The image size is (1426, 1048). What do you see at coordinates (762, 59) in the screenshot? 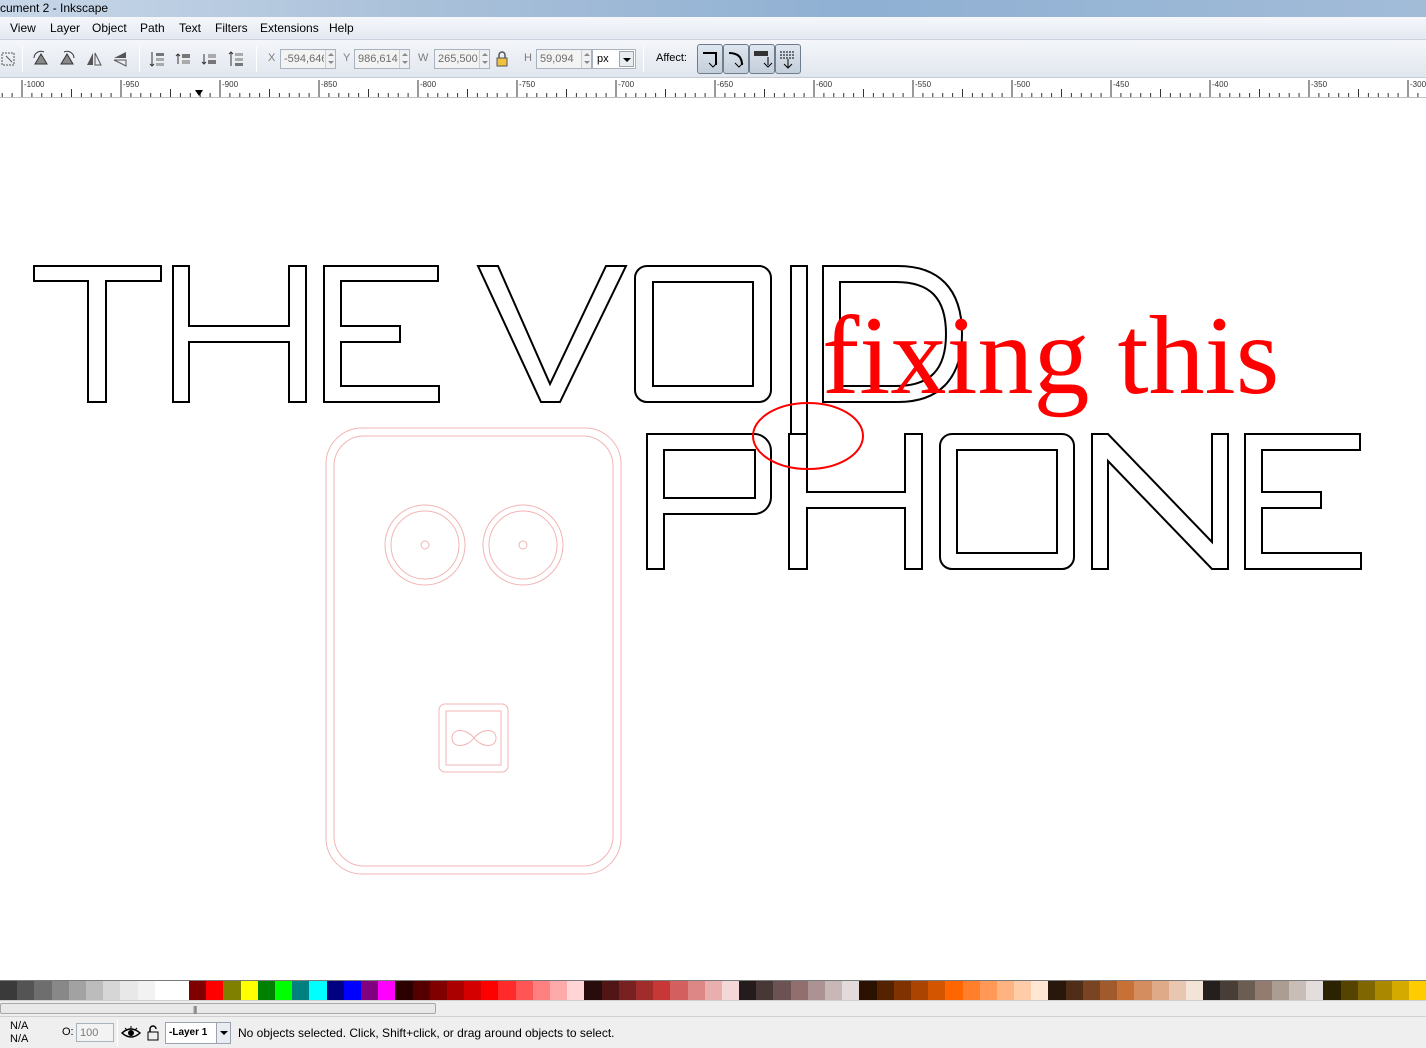
I see `move-gradients-button` at bounding box center [762, 59].